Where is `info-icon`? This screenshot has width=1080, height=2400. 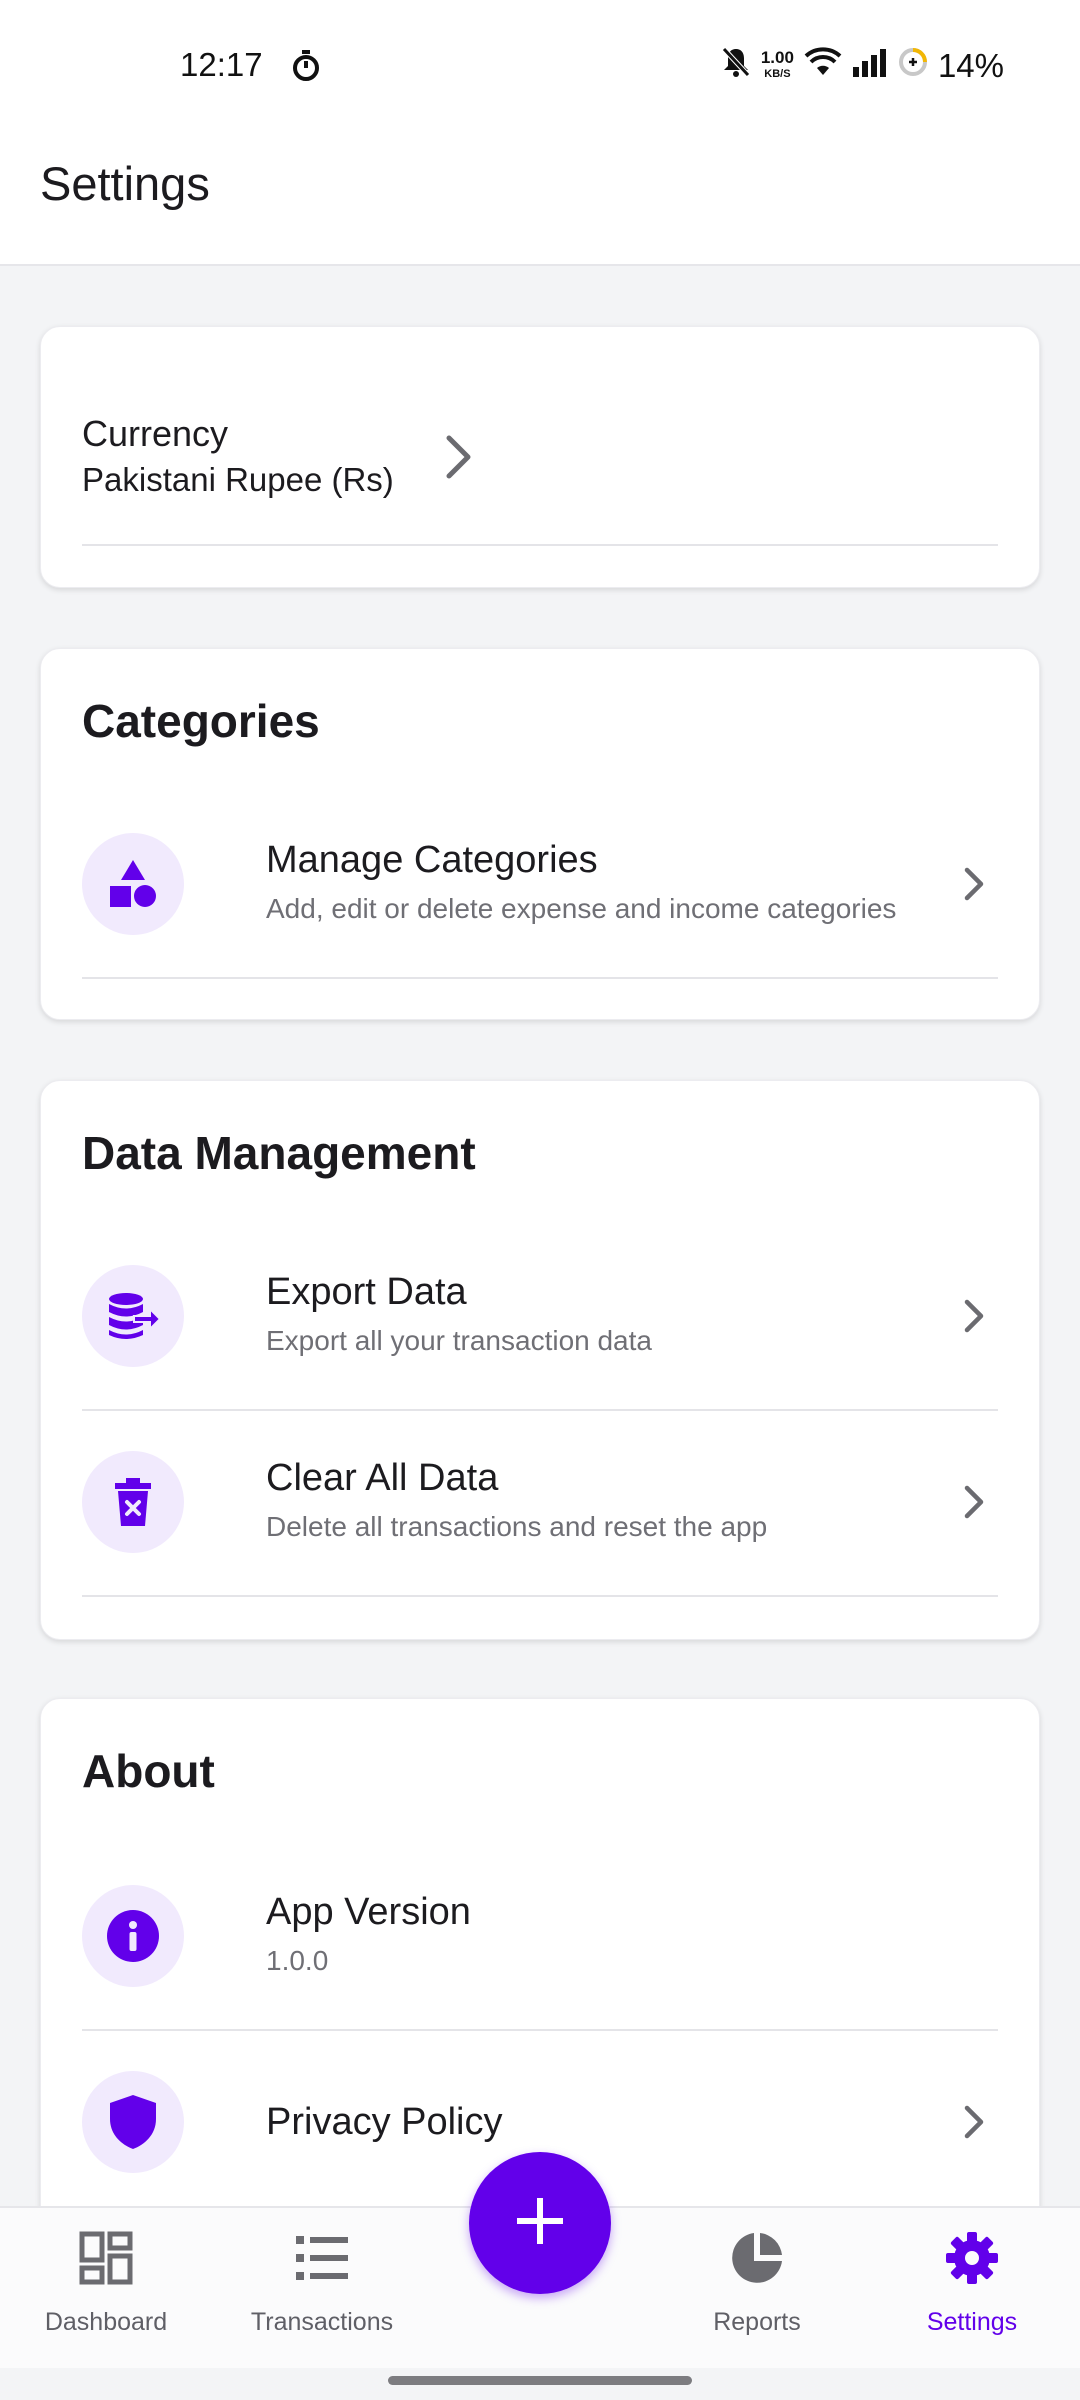 info-icon is located at coordinates (133, 1936).